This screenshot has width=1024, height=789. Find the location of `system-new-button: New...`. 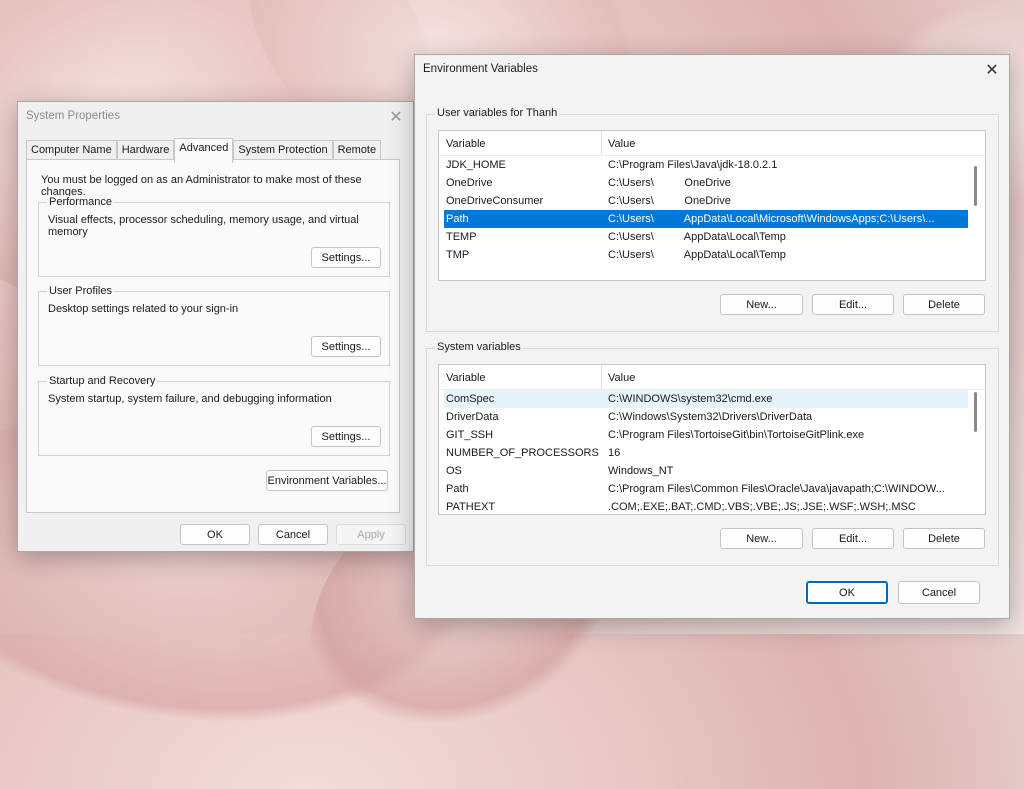

system-new-button: New... is located at coordinates (761, 538).